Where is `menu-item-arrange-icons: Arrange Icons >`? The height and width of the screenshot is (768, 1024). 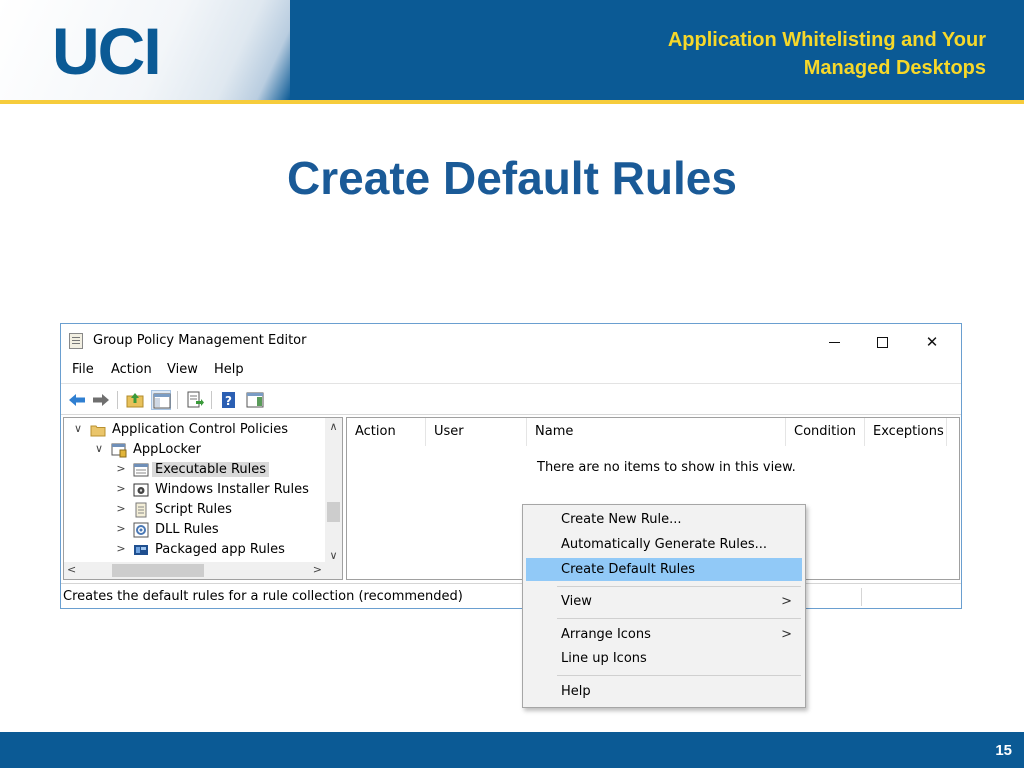 menu-item-arrange-icons: Arrange Icons > is located at coordinates (664, 634).